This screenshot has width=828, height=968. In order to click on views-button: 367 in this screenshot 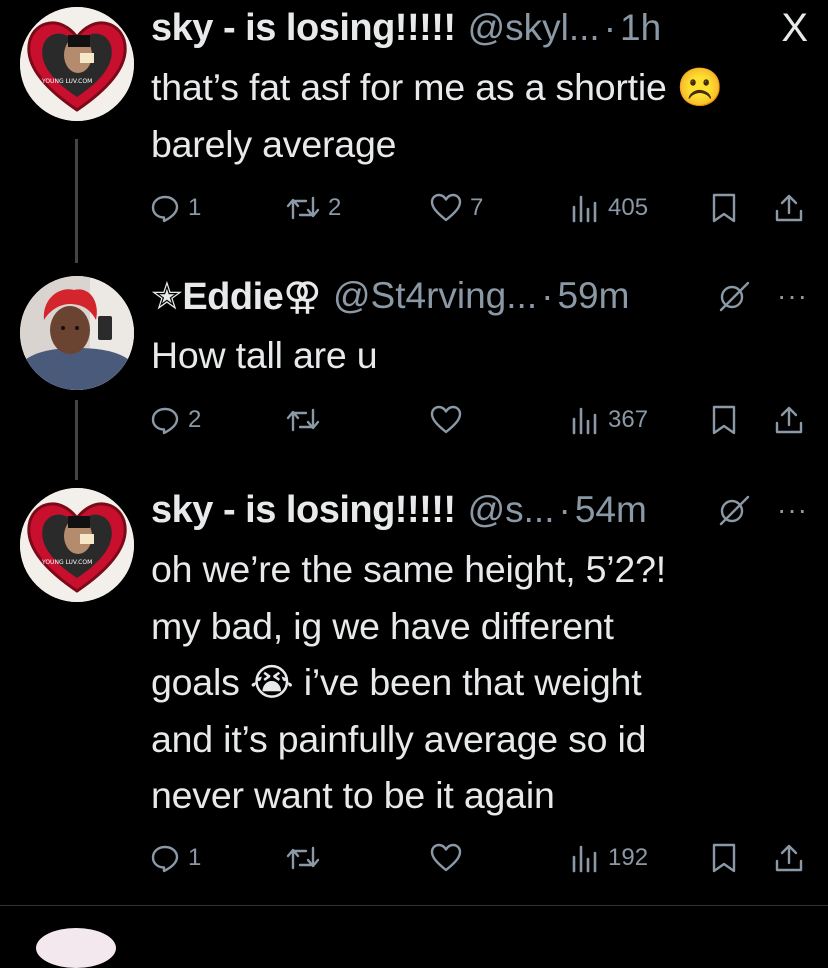, I will do `click(609, 420)`.